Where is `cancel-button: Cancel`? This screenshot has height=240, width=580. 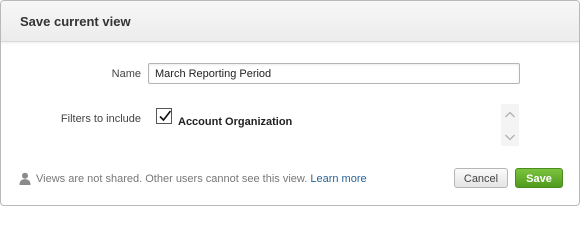
cancel-button: Cancel is located at coordinates (481, 178).